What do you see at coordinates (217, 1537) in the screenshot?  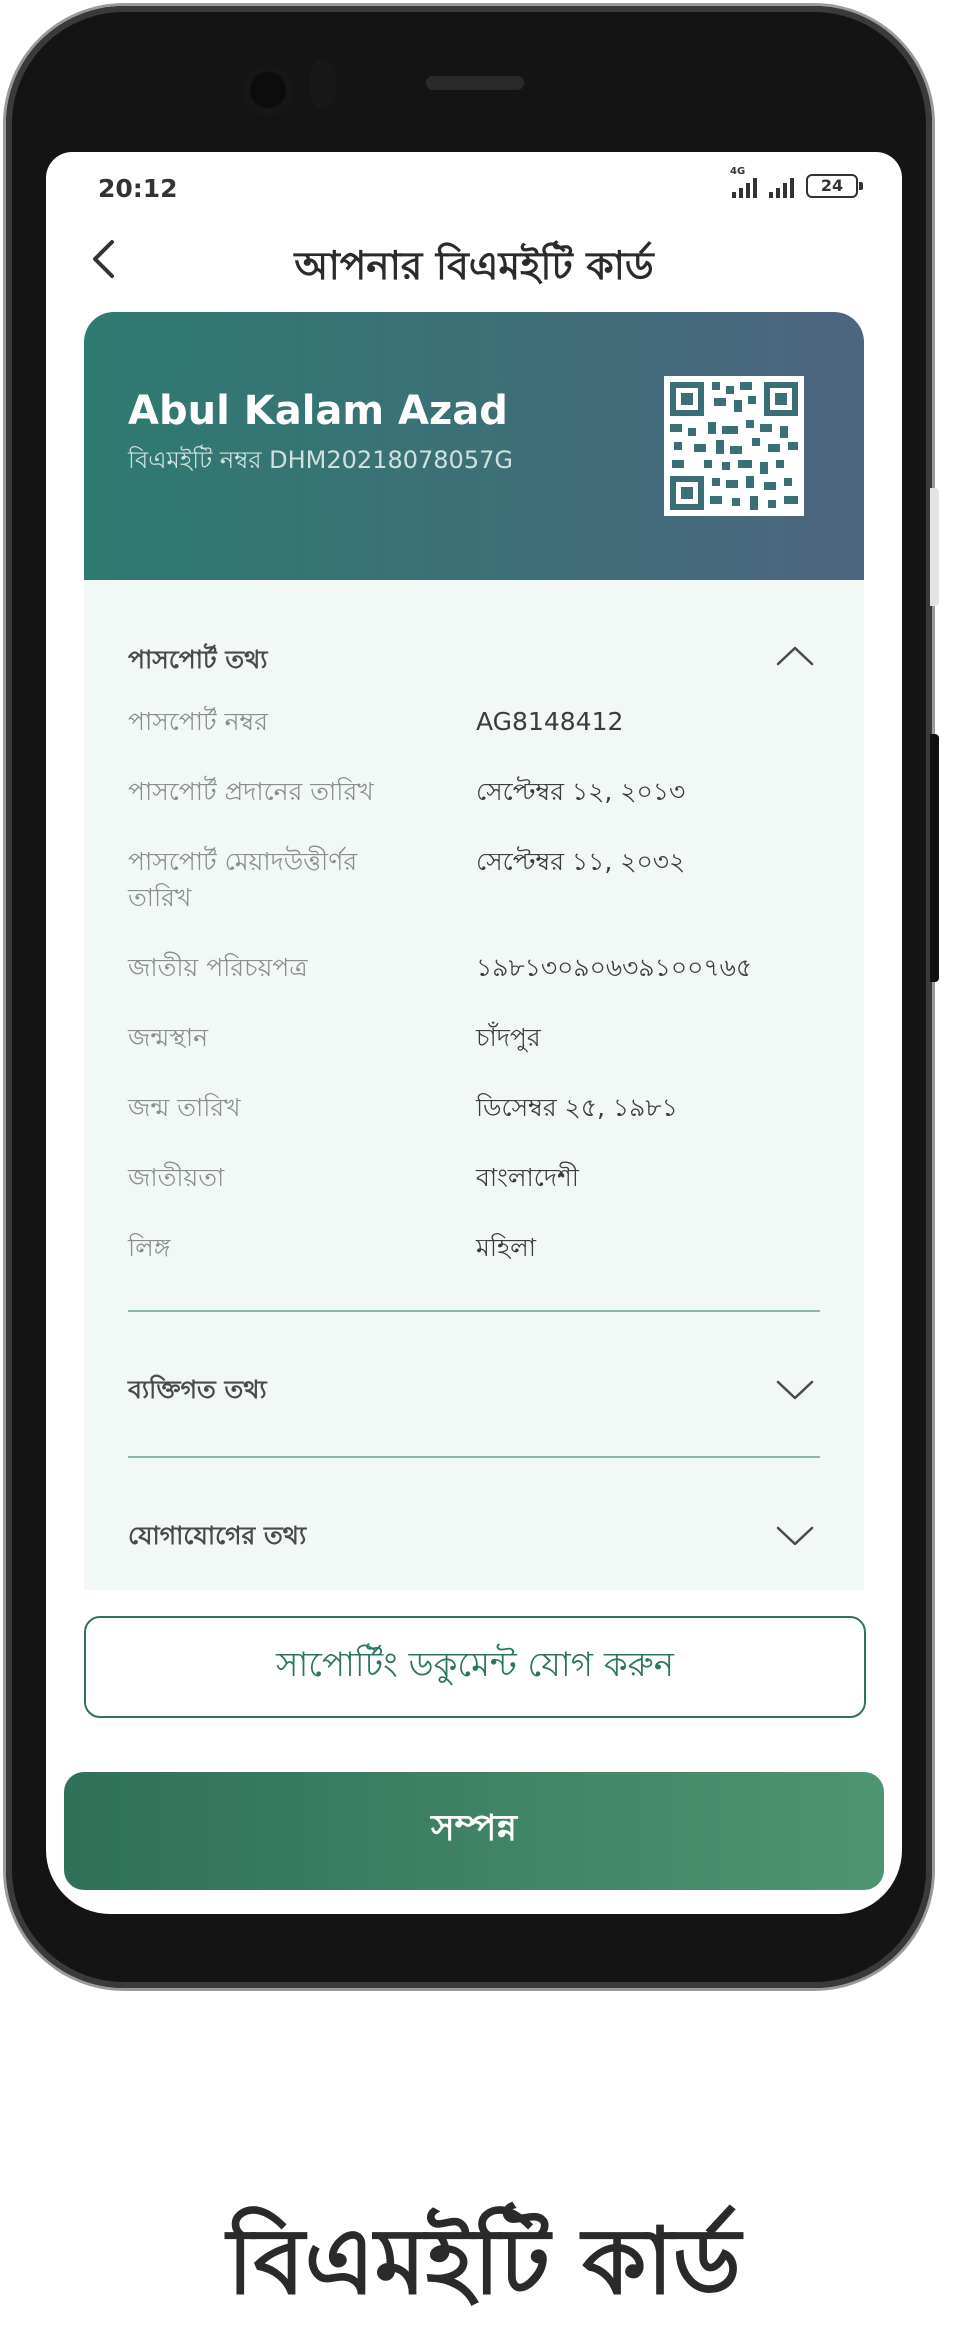 I see `section-title-contact: যোগাযোগের তথ্য` at bounding box center [217, 1537].